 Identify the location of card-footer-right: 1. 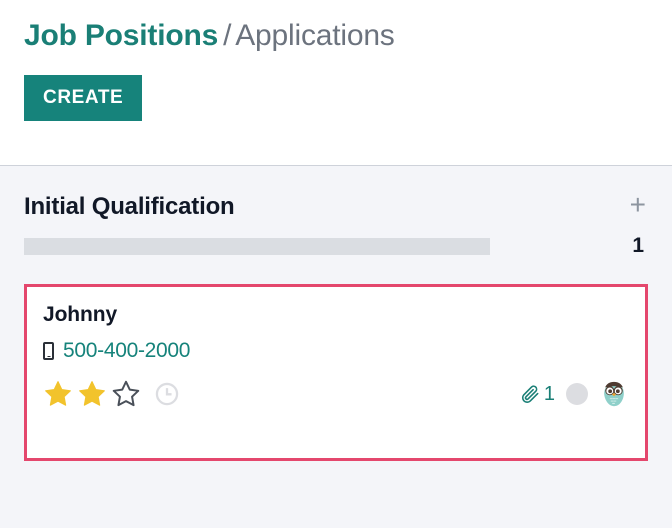
(574, 394).